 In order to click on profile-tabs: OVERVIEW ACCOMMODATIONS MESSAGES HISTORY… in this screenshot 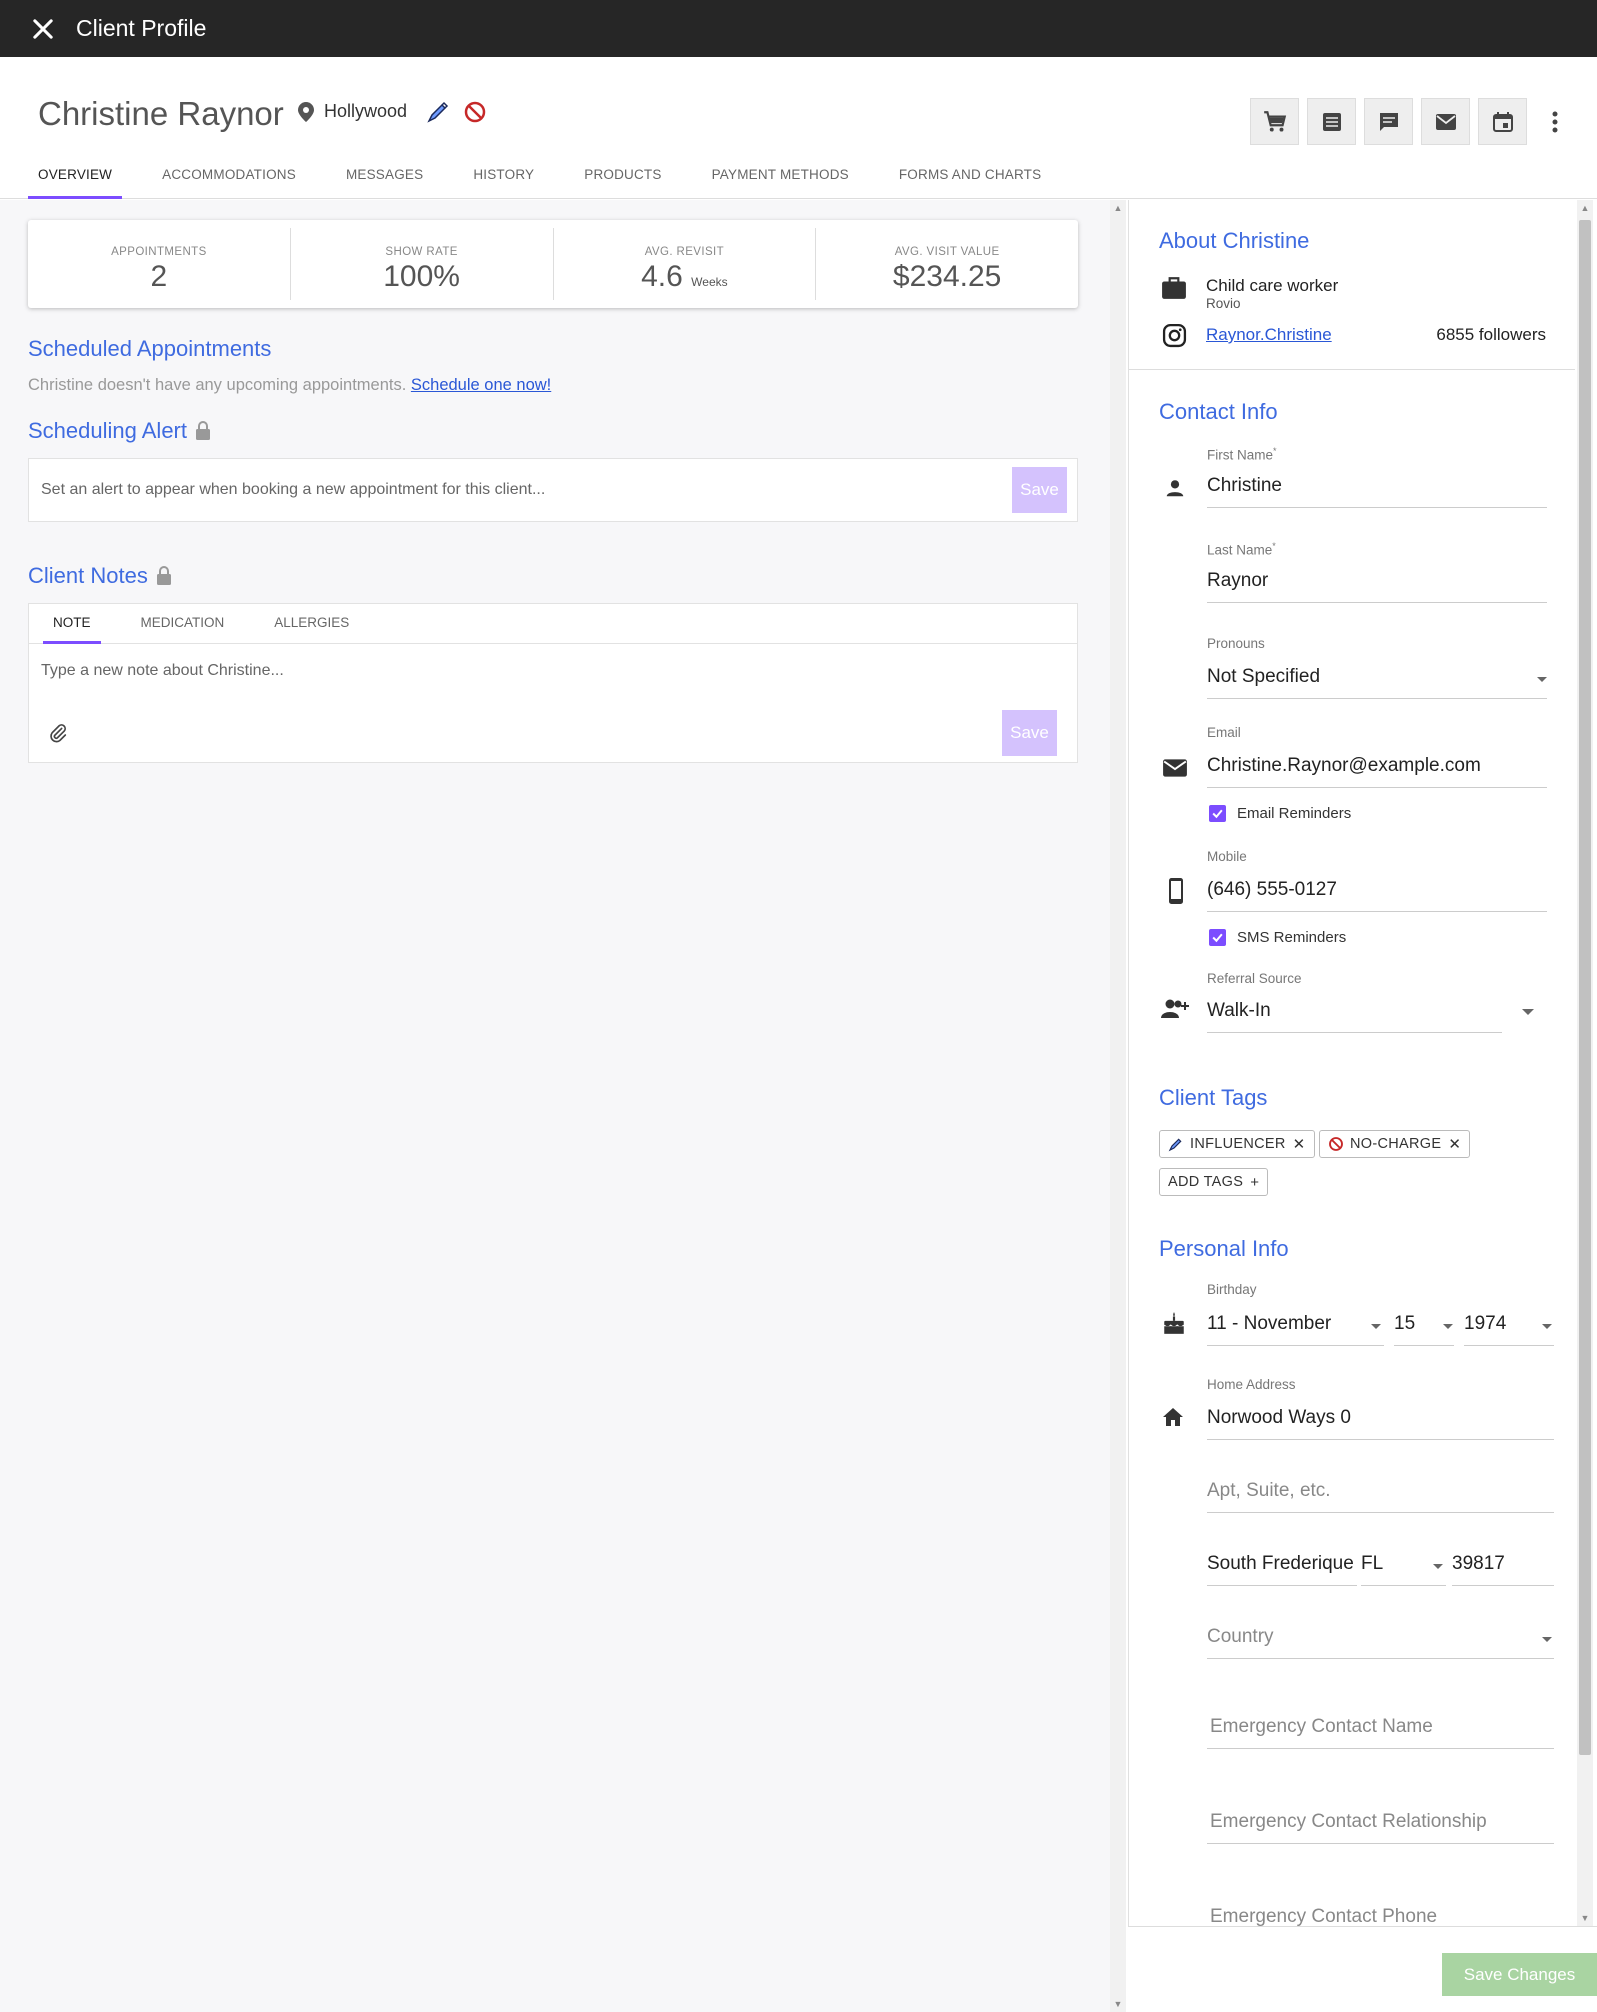, I will do `click(554, 181)`.